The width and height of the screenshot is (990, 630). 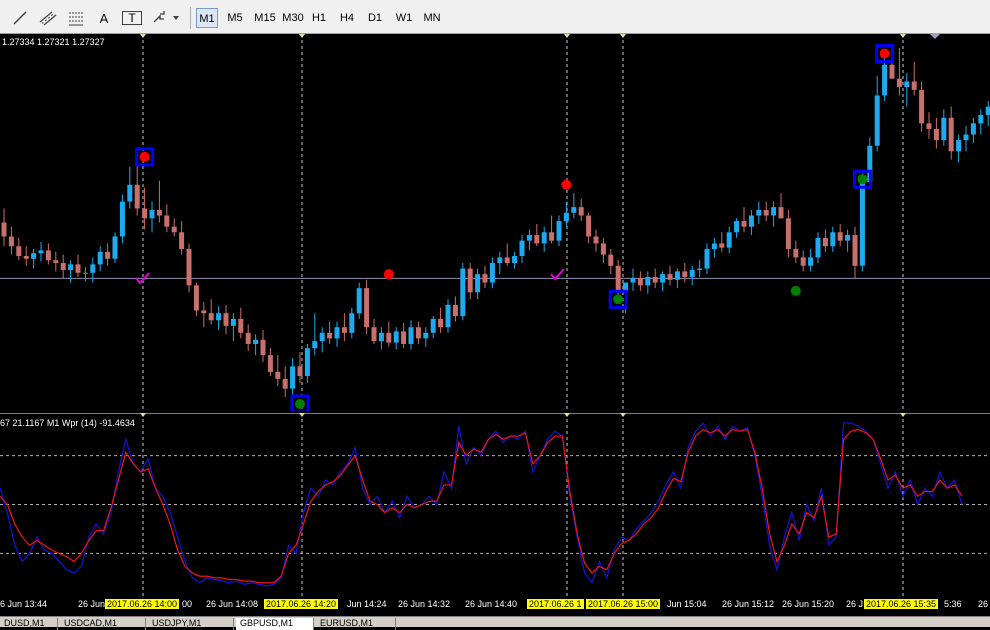 I want to click on timeframe-m30: M30, so click(x=293, y=18).